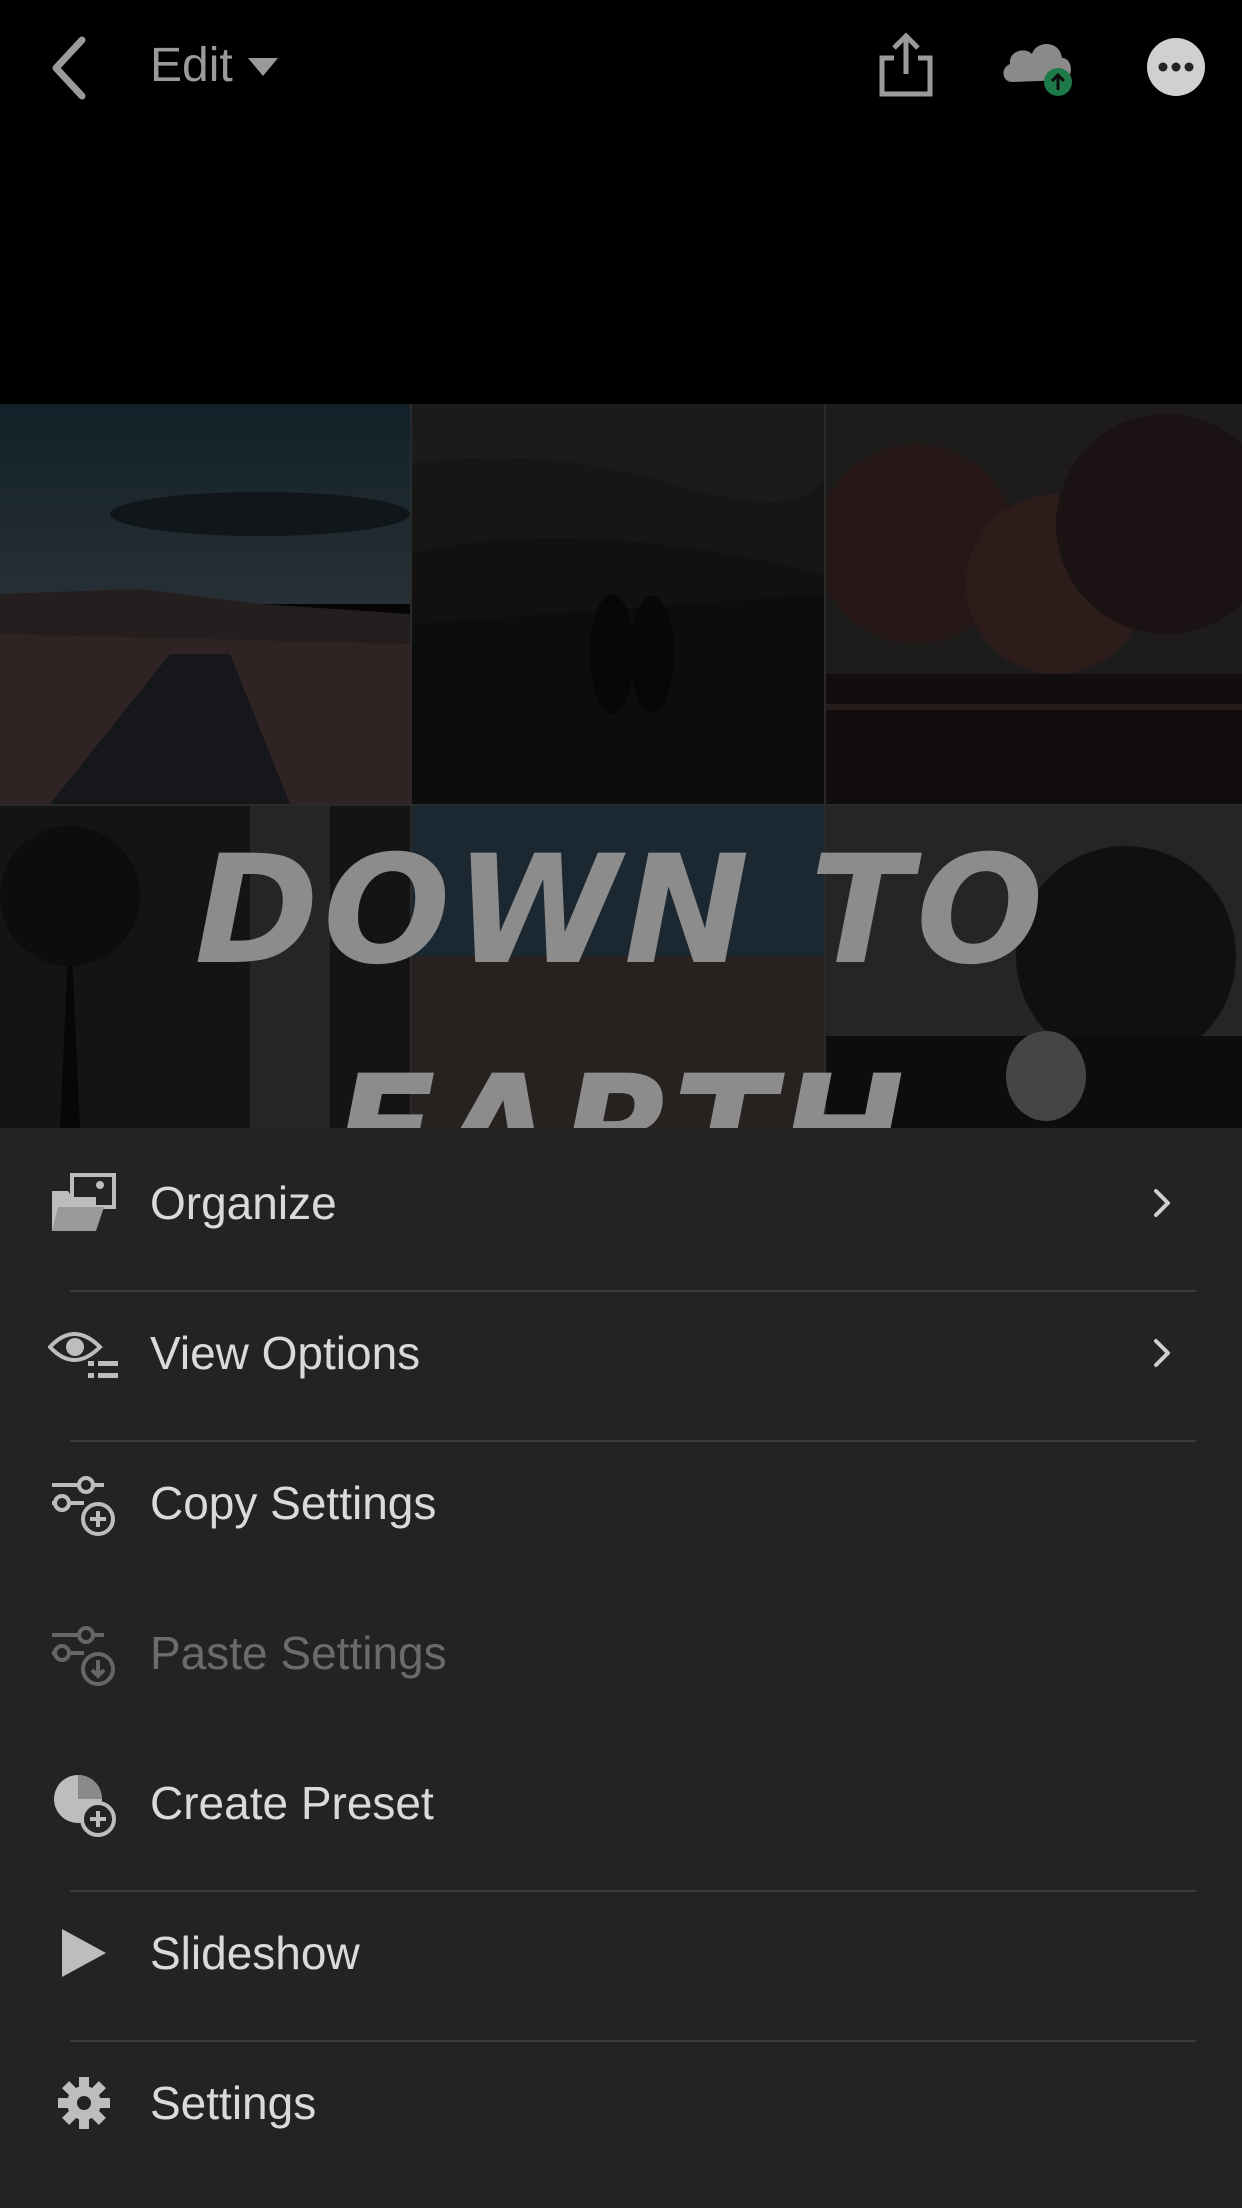  What do you see at coordinates (84, 1953) in the screenshot?
I see `play-icon` at bounding box center [84, 1953].